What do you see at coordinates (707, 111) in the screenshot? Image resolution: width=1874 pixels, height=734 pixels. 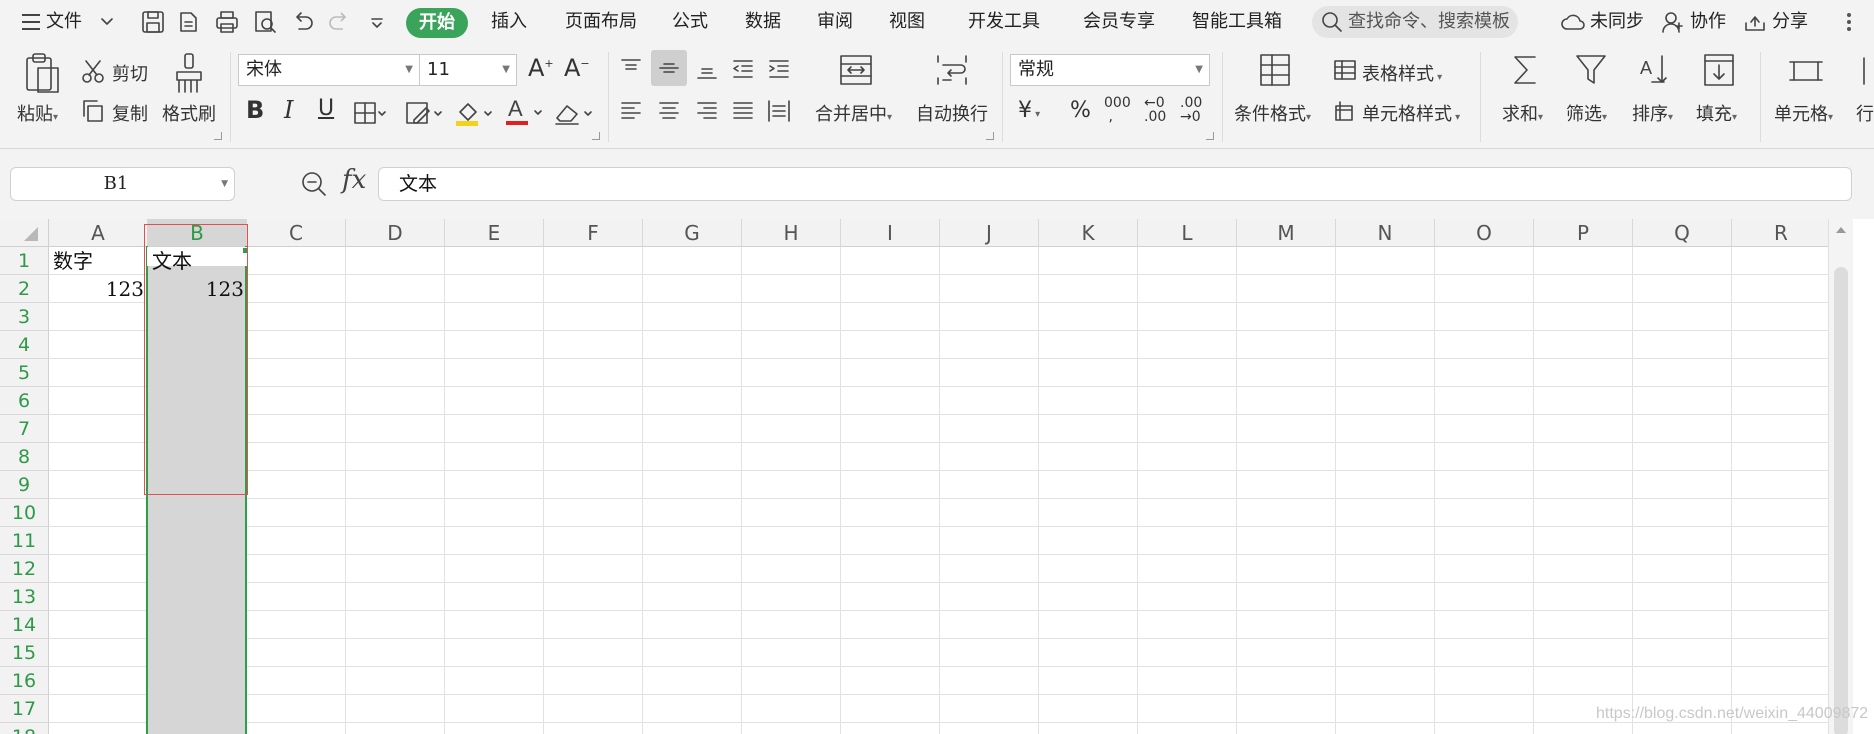 I see `align-right-icon` at bounding box center [707, 111].